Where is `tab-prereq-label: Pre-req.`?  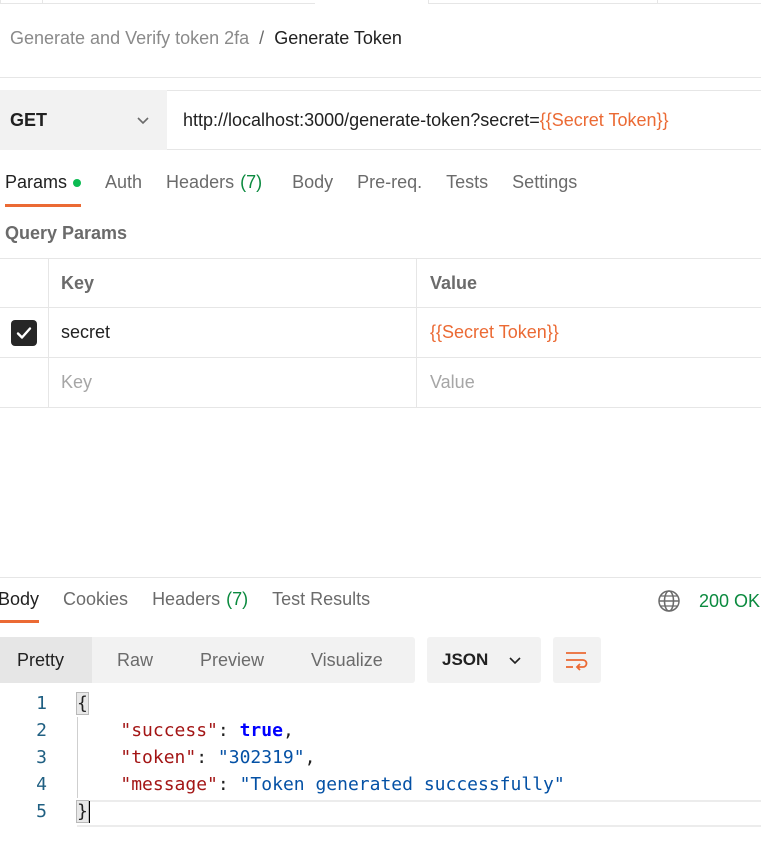 tab-prereq-label: Pre-req. is located at coordinates (390, 182).